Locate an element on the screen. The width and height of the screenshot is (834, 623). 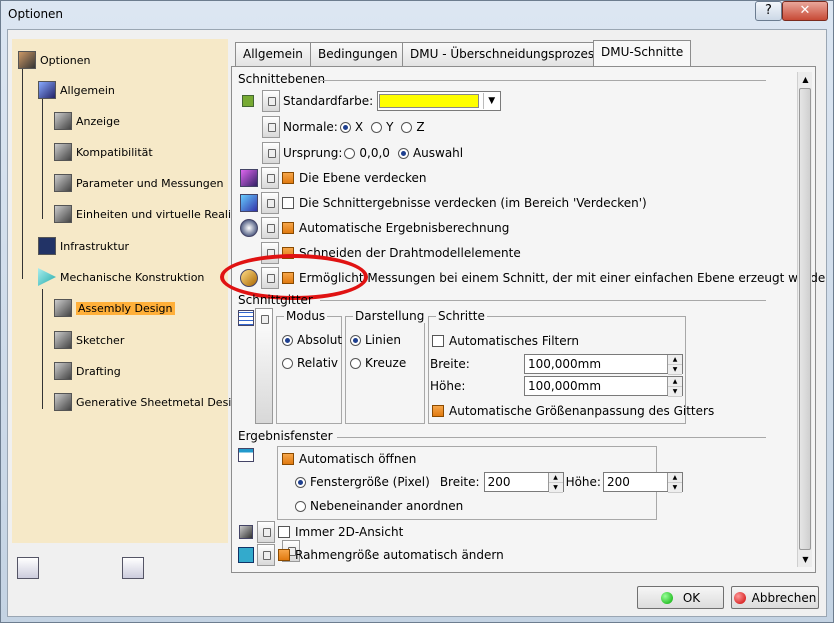
checkbox-immer-2d is located at coordinates (284, 532).